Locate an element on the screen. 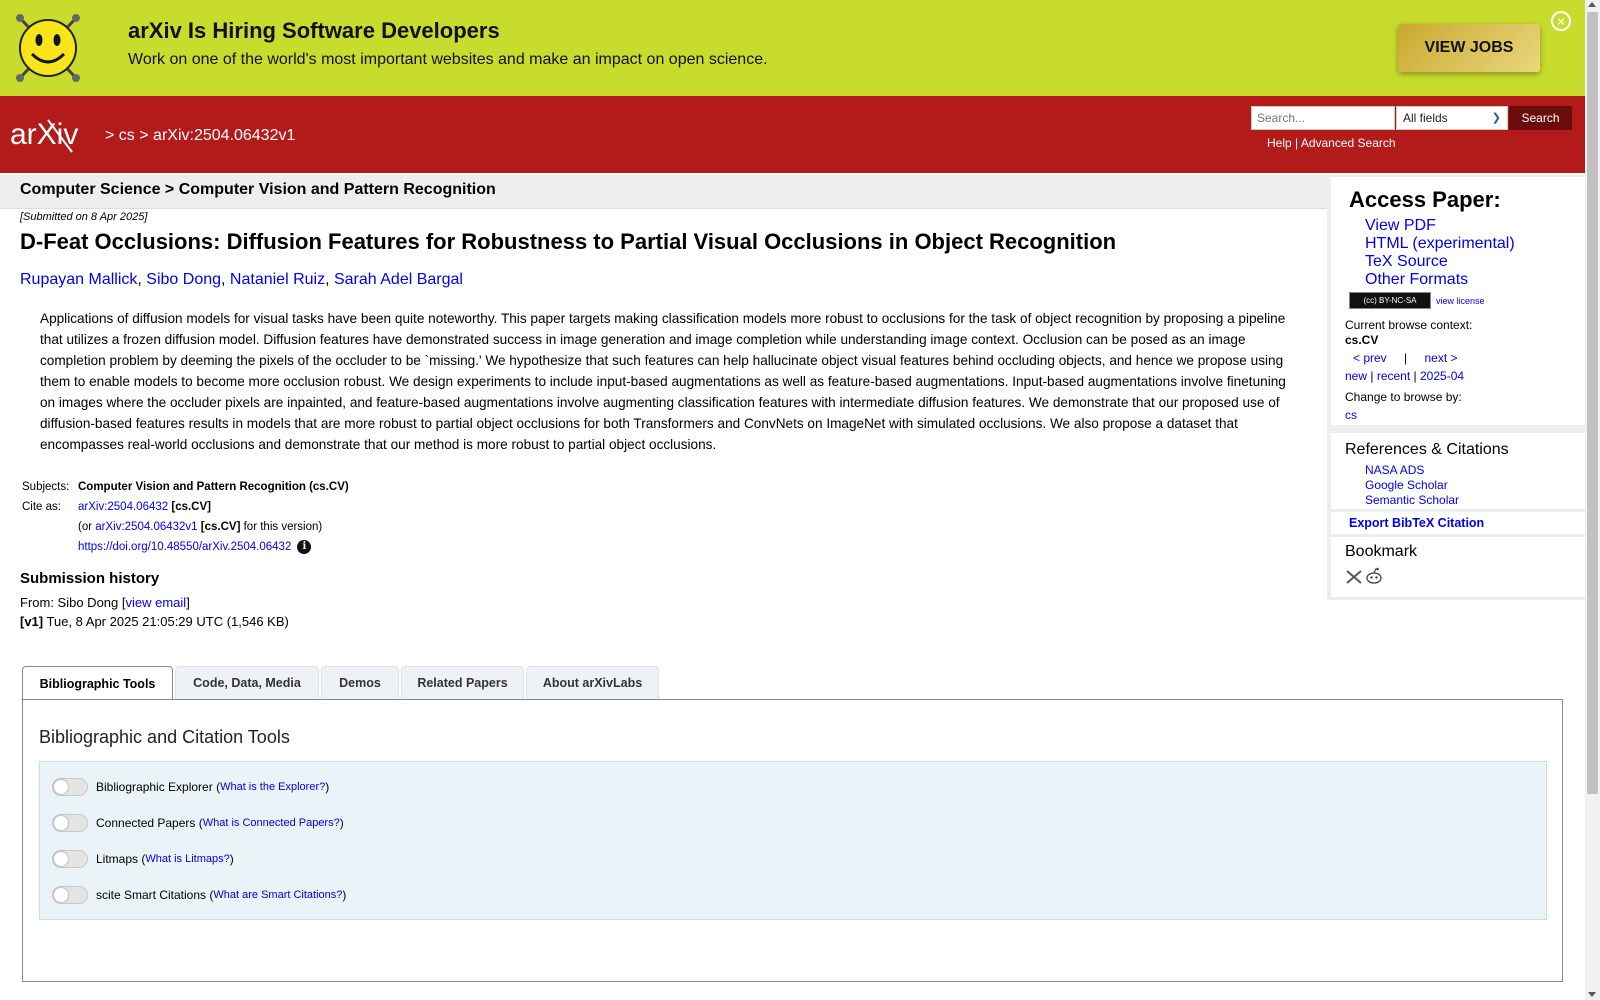 The width and height of the screenshot is (1600, 1000). month-link: 2025-04 is located at coordinates (1442, 376).